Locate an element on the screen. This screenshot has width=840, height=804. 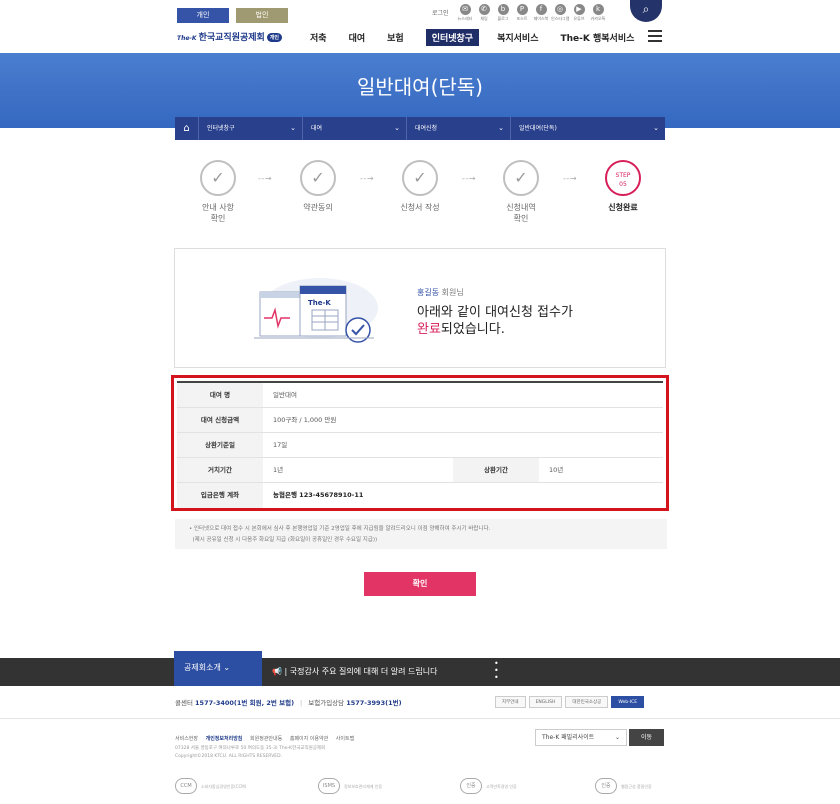
step-3: ✓ 신청서 작성 is located at coordinates (420, 186).